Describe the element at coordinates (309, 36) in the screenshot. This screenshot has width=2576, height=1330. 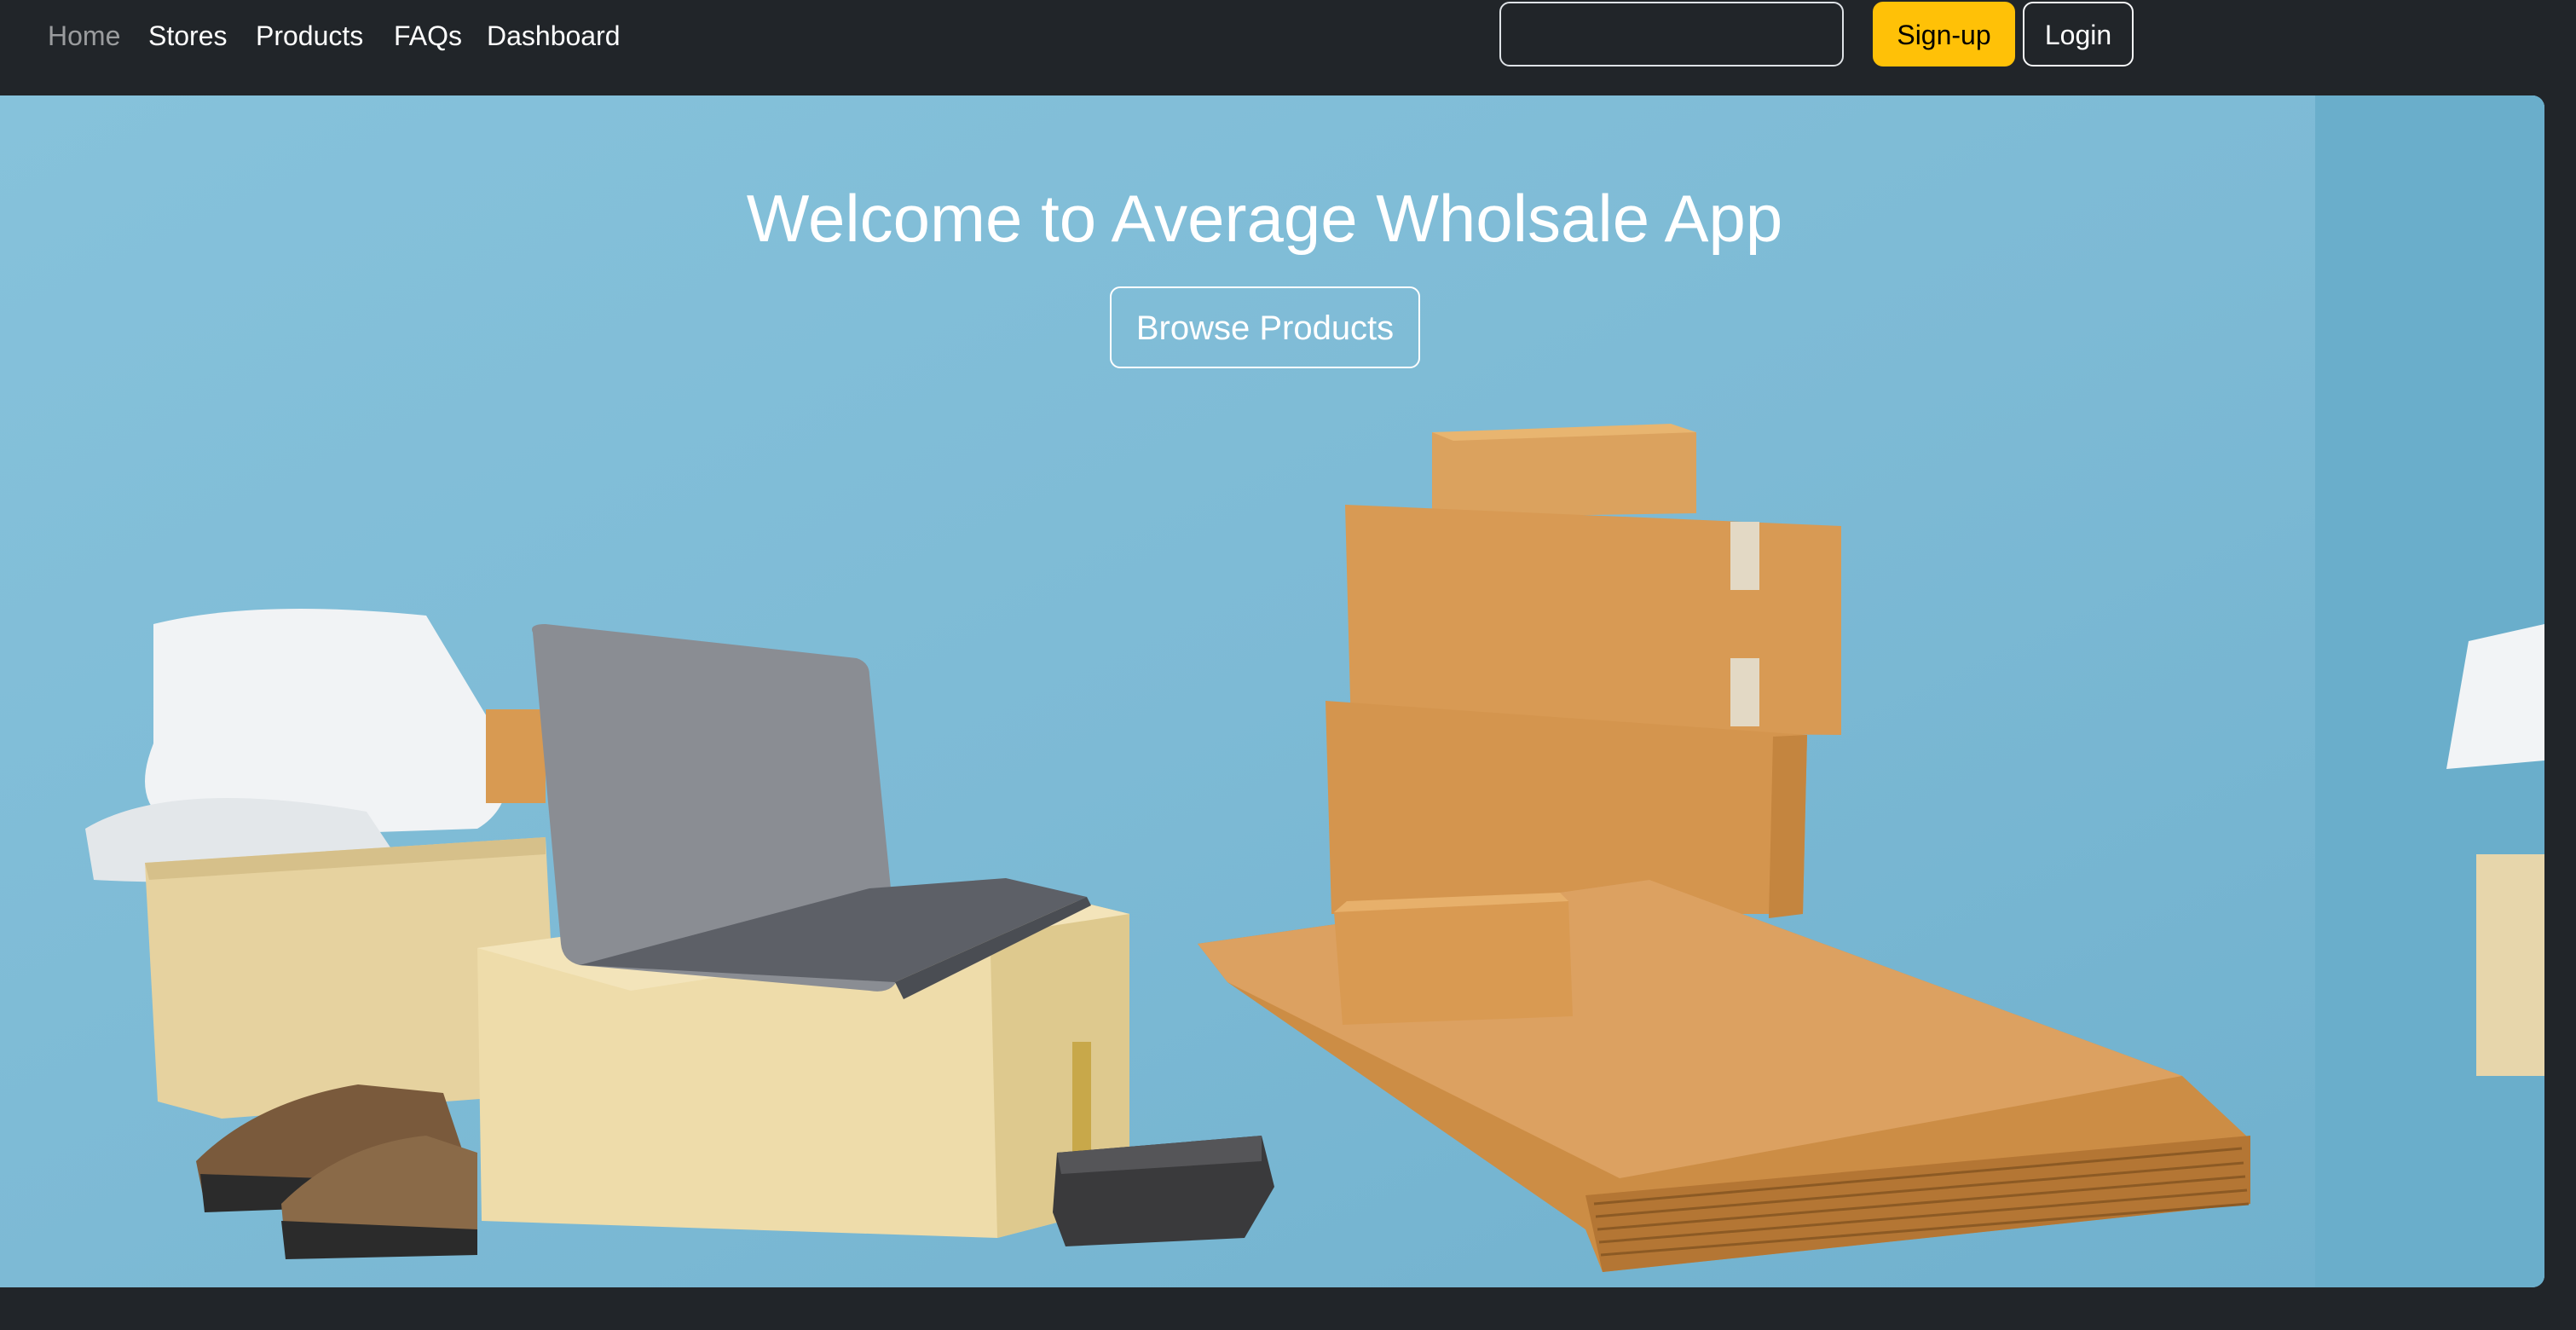
I see `nav-link-products: Products` at that location.